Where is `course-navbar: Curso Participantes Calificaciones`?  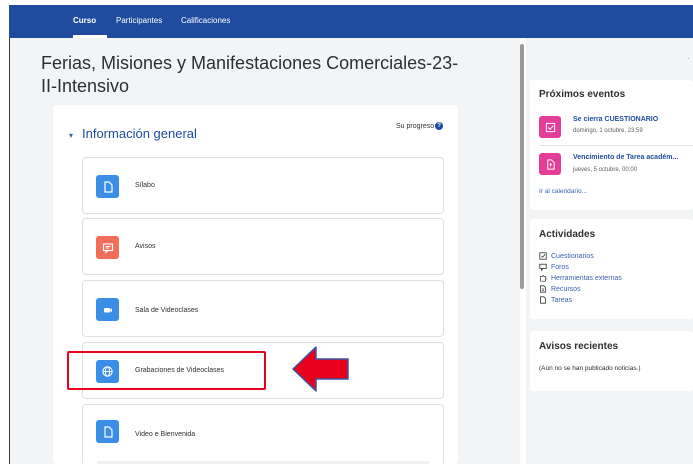 course-navbar: Curso Participantes Calificaciones is located at coordinates (351, 21).